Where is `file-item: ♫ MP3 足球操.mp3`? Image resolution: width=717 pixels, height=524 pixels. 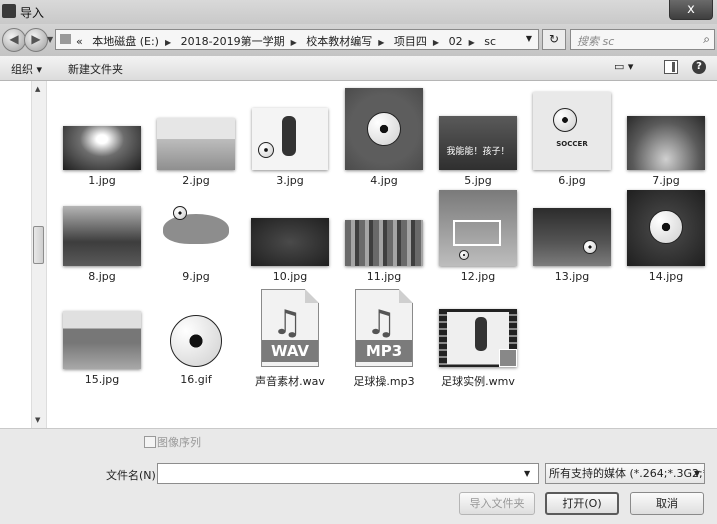
file-item: ♫ MP3 足球操.mp3 is located at coordinates (384, 334).